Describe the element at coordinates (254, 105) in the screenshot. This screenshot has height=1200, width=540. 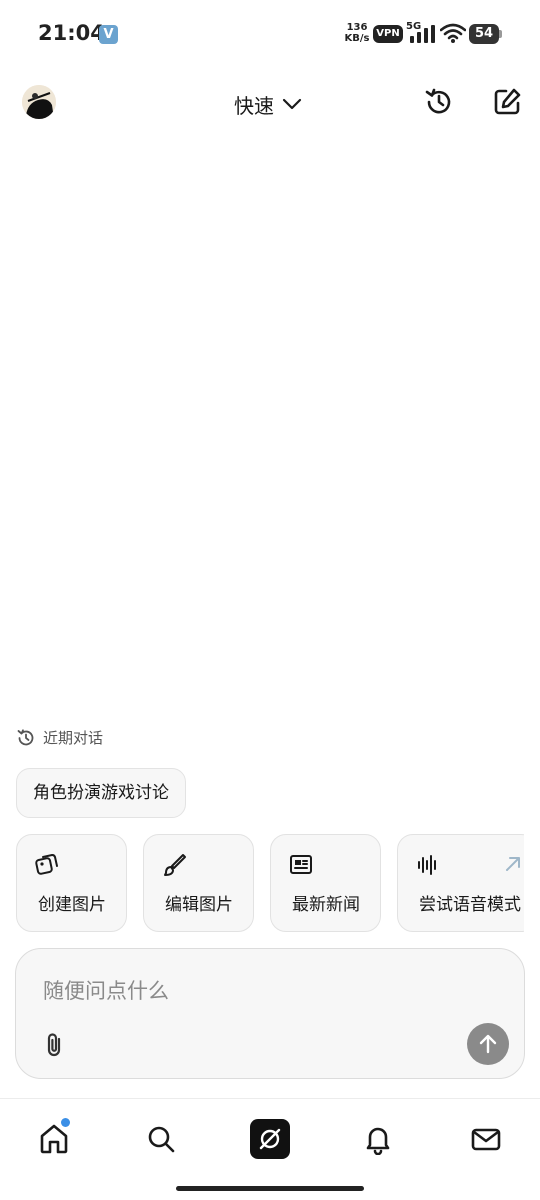
I see `mode-label: 快速` at that location.